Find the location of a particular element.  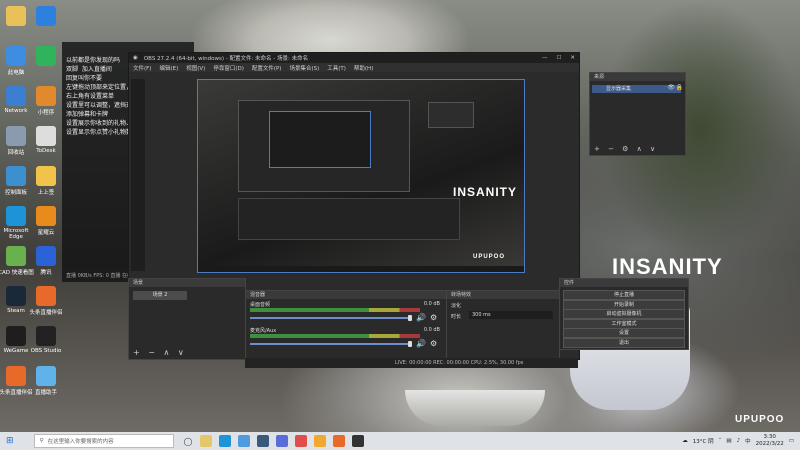

menu-item: 停靠窗口(D) is located at coordinates (228, 68).